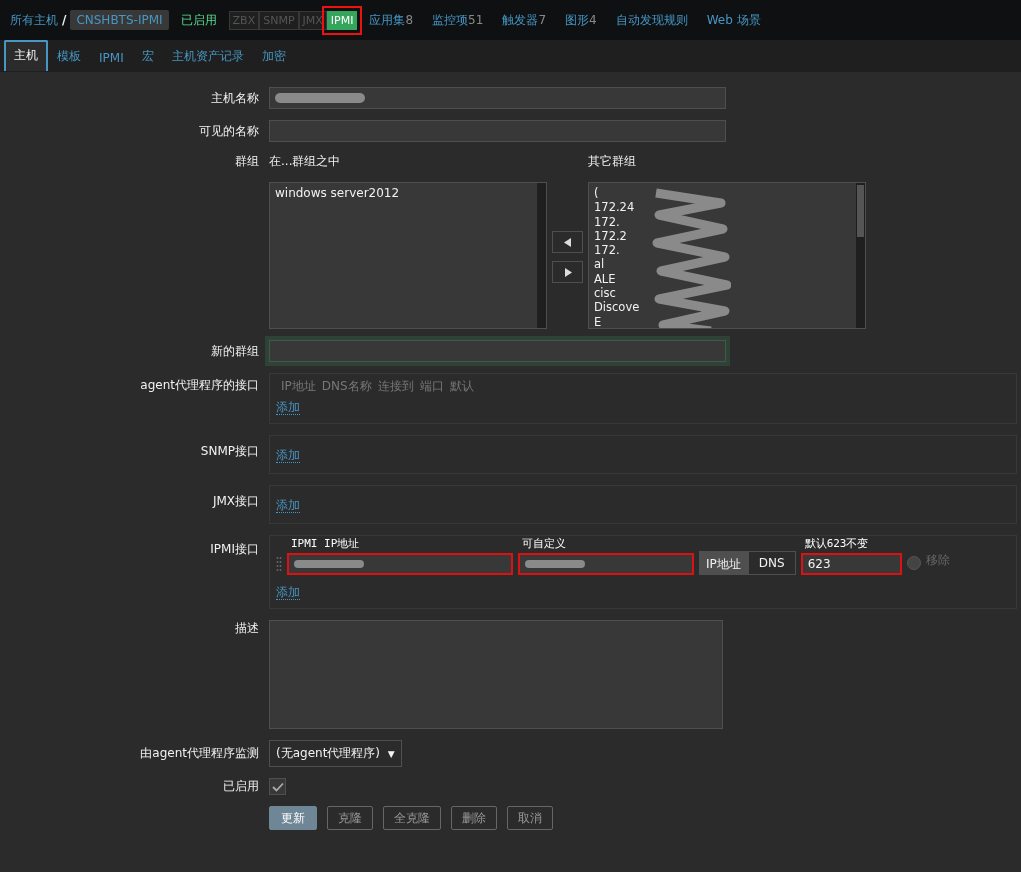  Describe the element at coordinates (913, 563) in the screenshot. I see `default-radio` at that location.